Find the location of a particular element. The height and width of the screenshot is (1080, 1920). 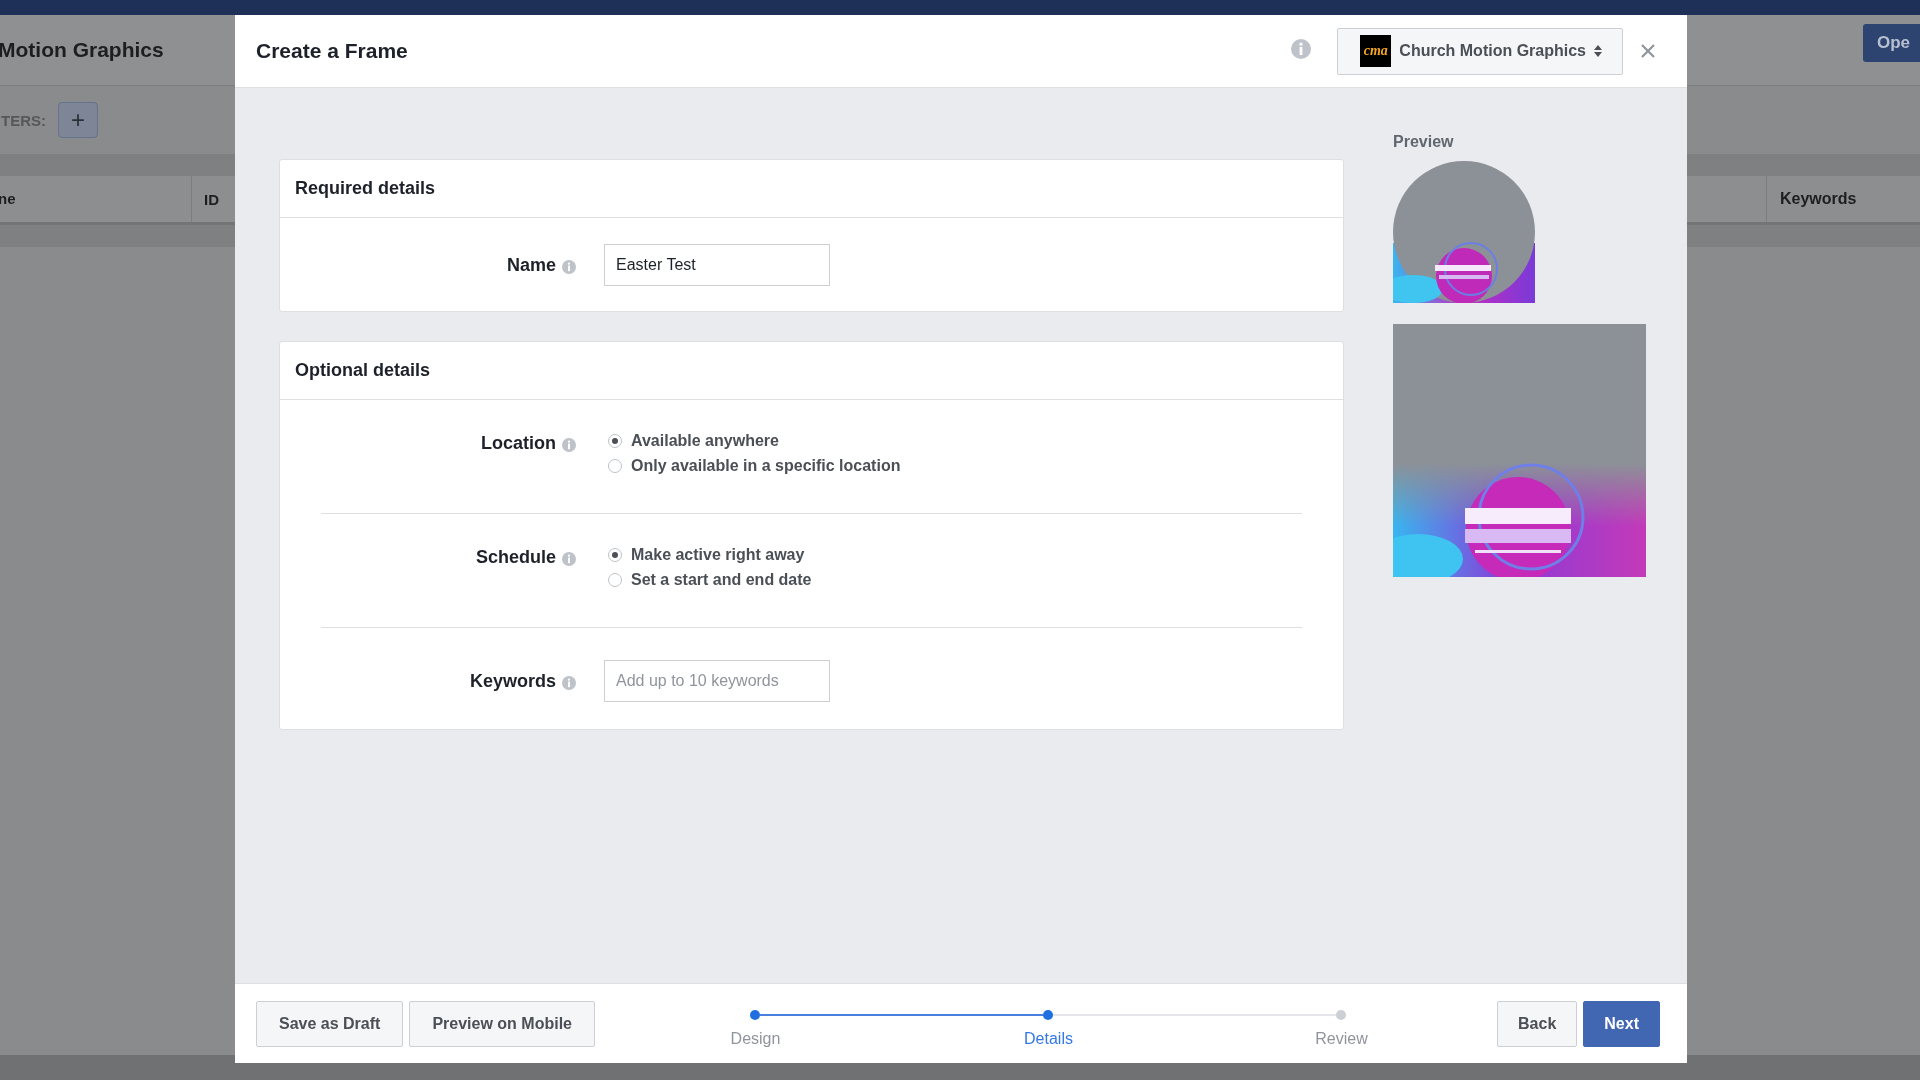

column-header: Keywords is located at coordinates (1843, 199).